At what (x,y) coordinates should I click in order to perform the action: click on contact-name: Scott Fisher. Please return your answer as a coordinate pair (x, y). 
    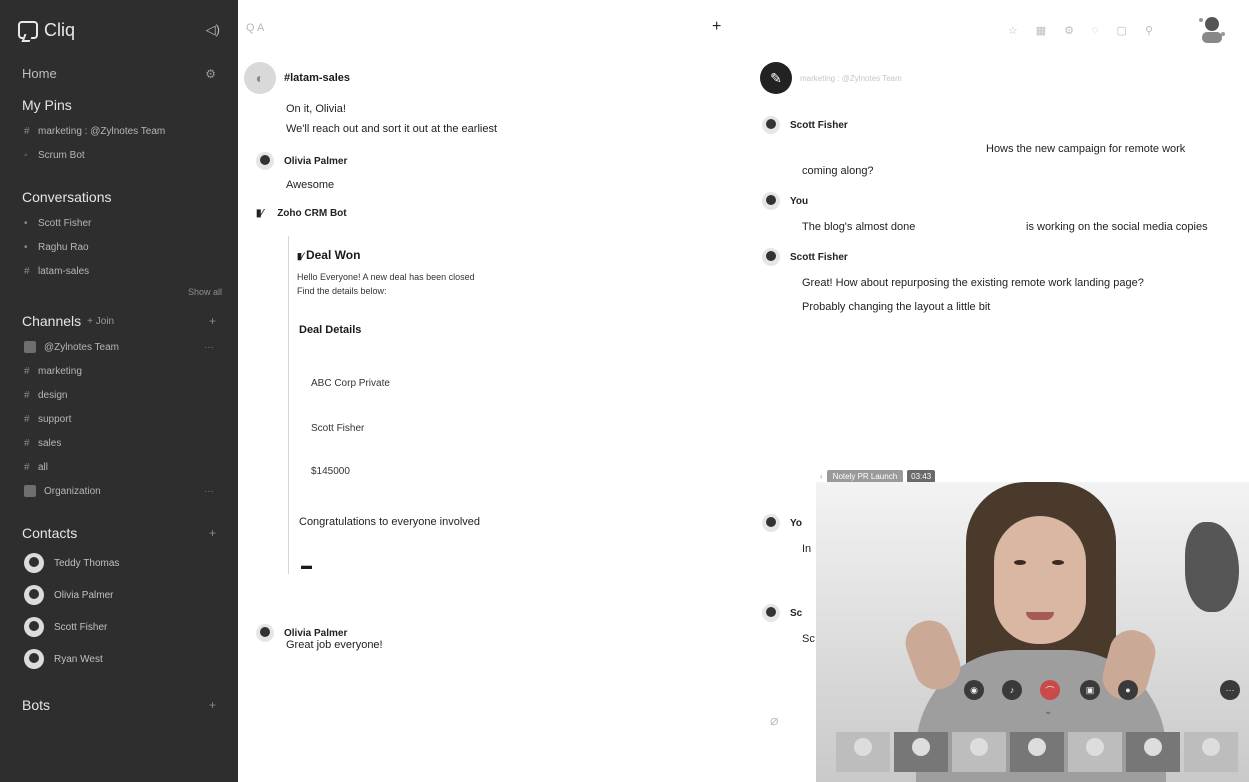
    Looking at the image, I should click on (81, 627).